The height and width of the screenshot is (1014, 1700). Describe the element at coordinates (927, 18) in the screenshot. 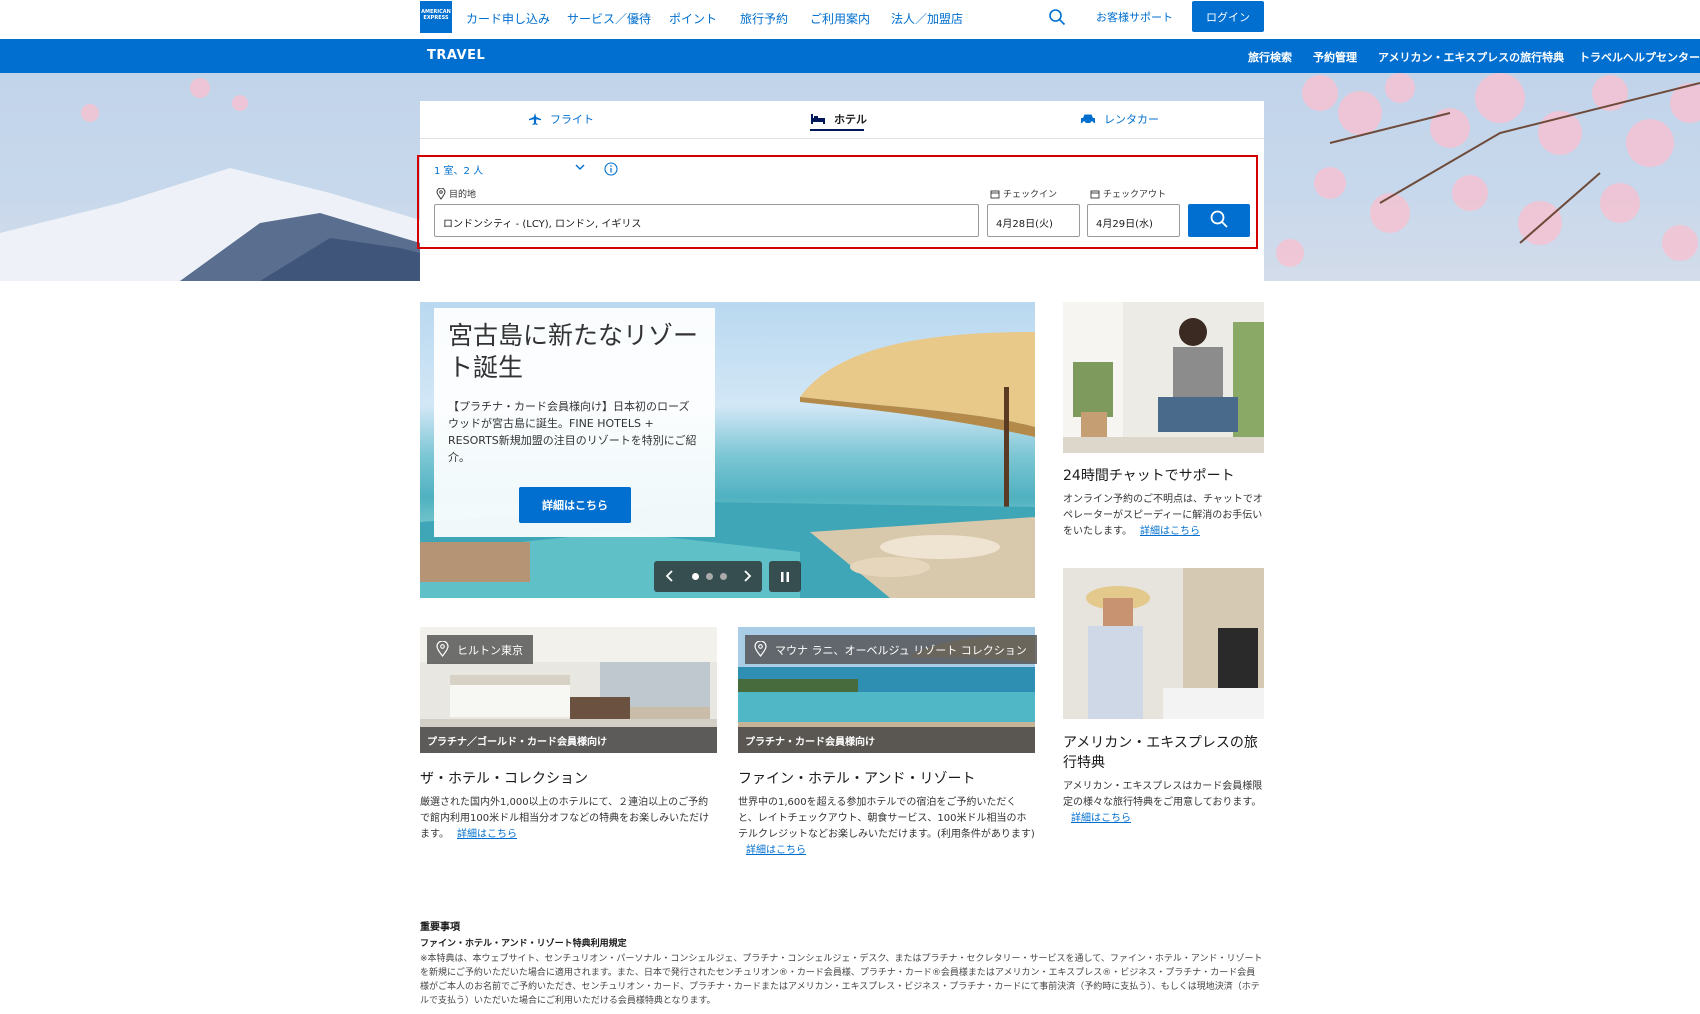

I see `nav-corporate: 法人／加盟店` at that location.